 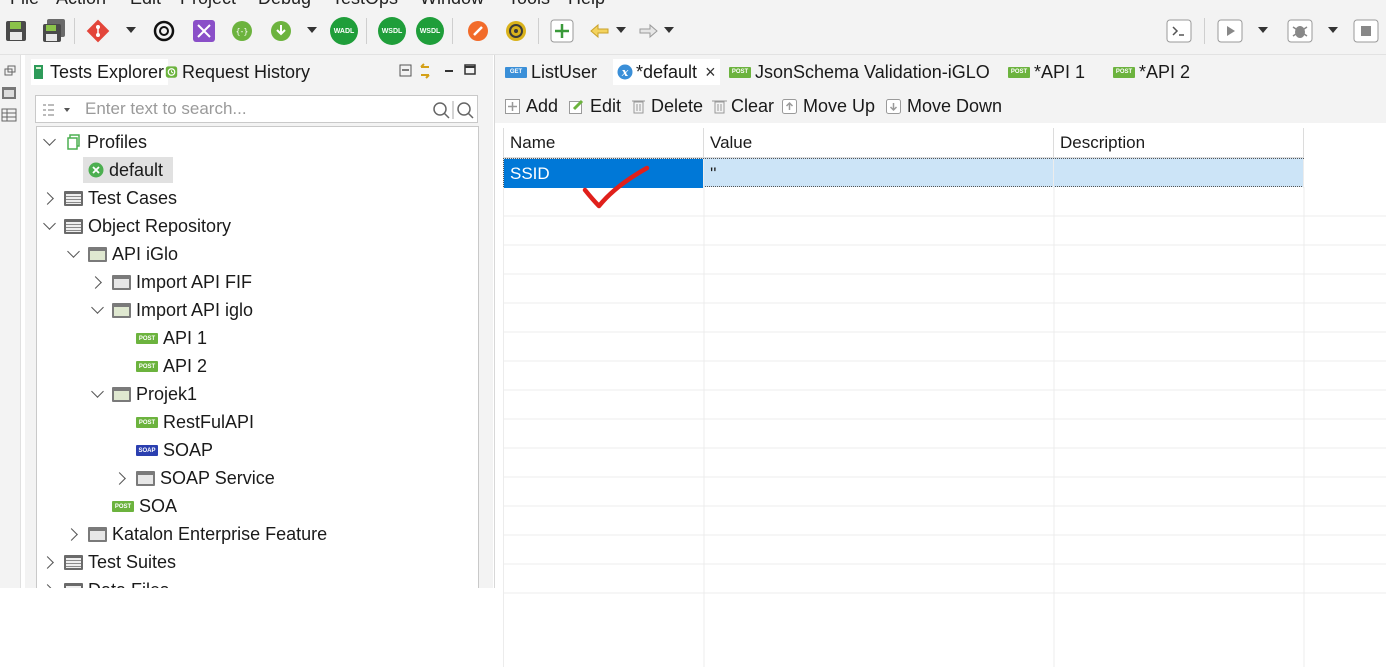 I want to click on tree-item-default: default, so click(x=128, y=170).